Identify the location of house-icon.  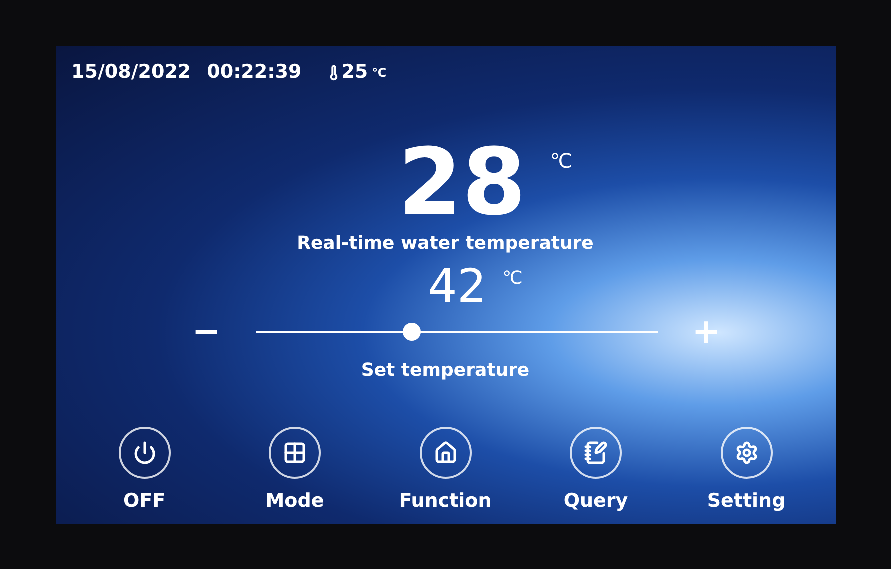
(446, 453).